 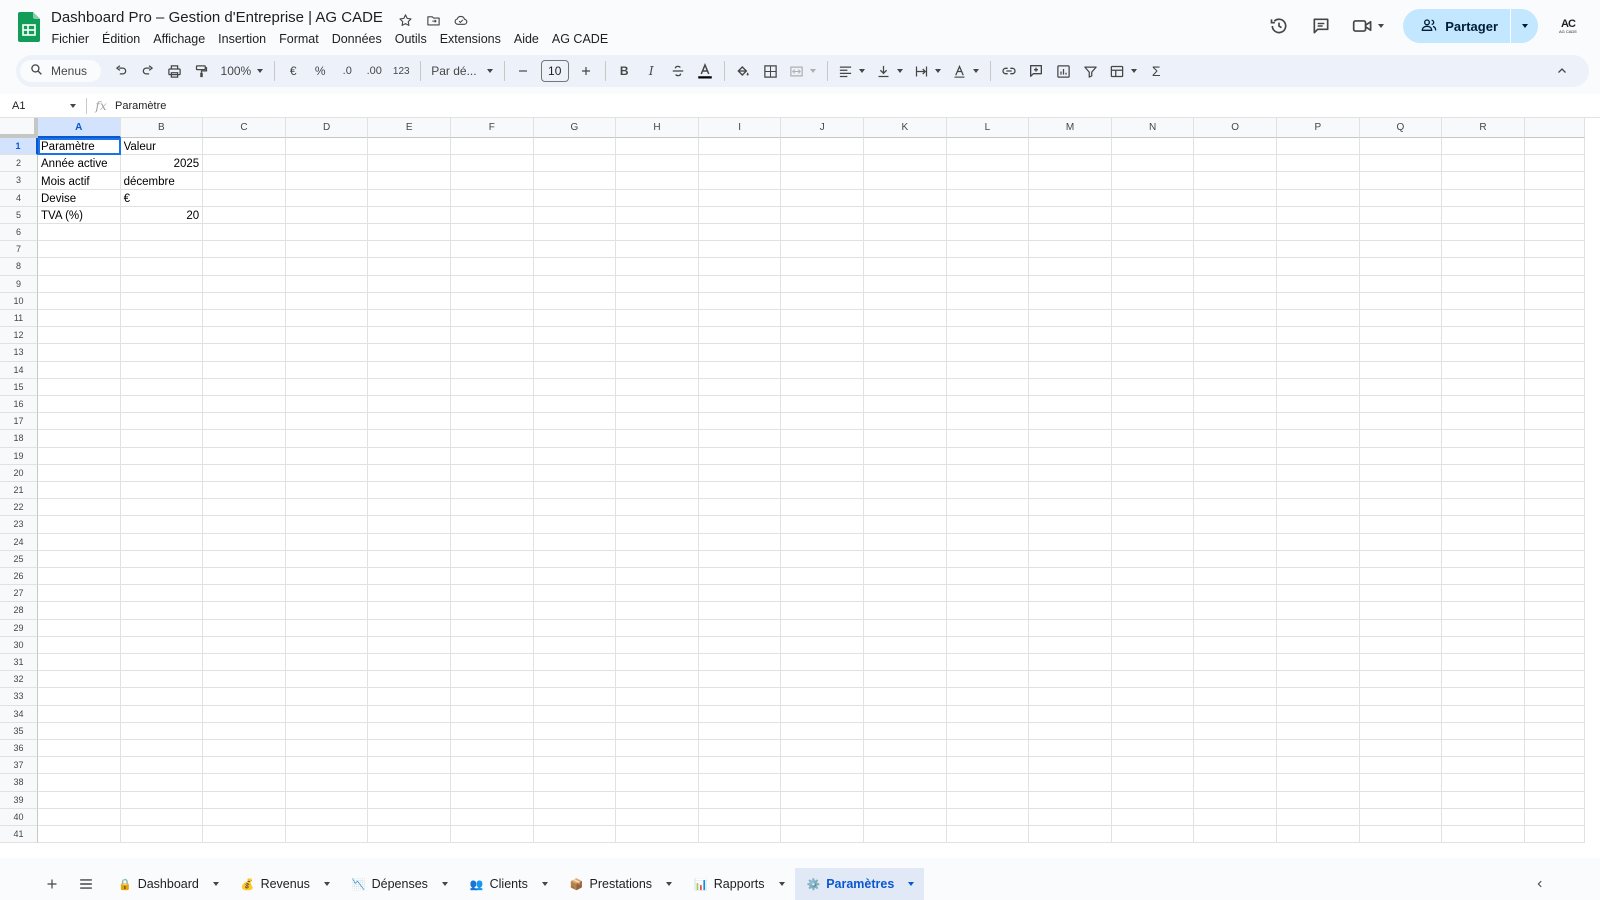 I want to click on cell-g7, so click(x=575, y=250).